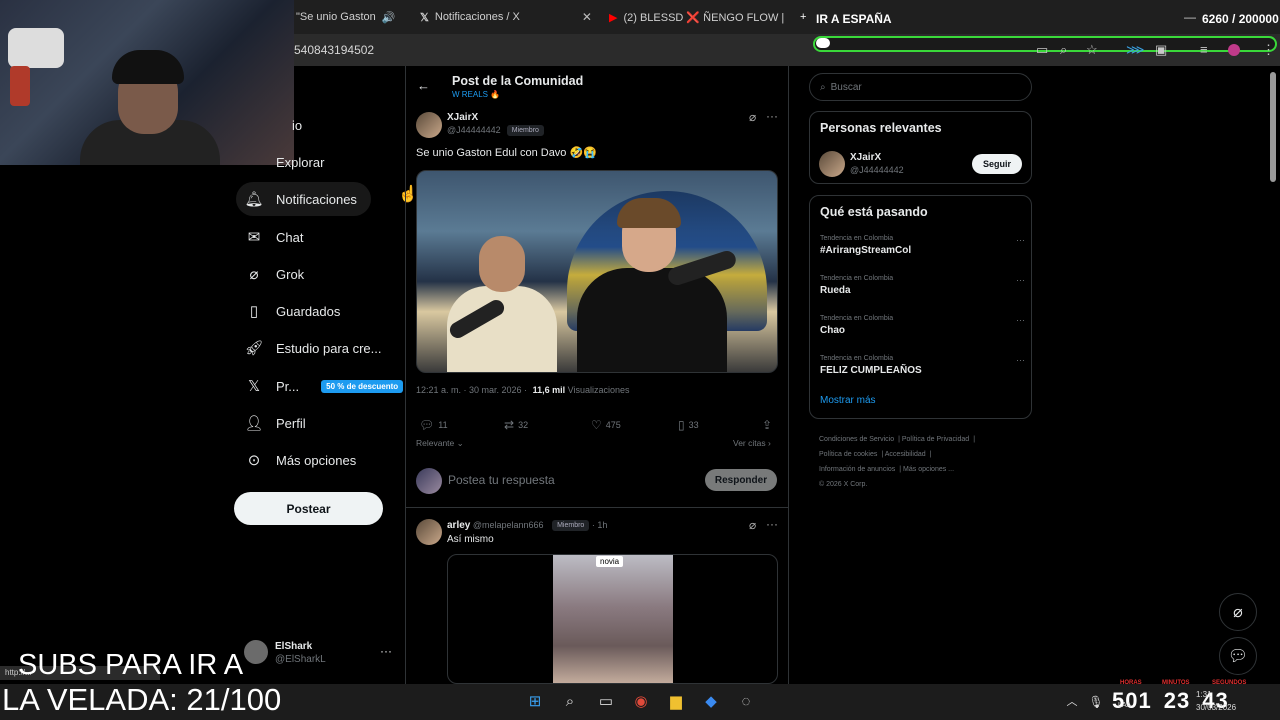 Image resolution: width=1280 pixels, height=720 pixels. What do you see at coordinates (676, 702) in the screenshot?
I see `folder-icon: ▆` at bounding box center [676, 702].